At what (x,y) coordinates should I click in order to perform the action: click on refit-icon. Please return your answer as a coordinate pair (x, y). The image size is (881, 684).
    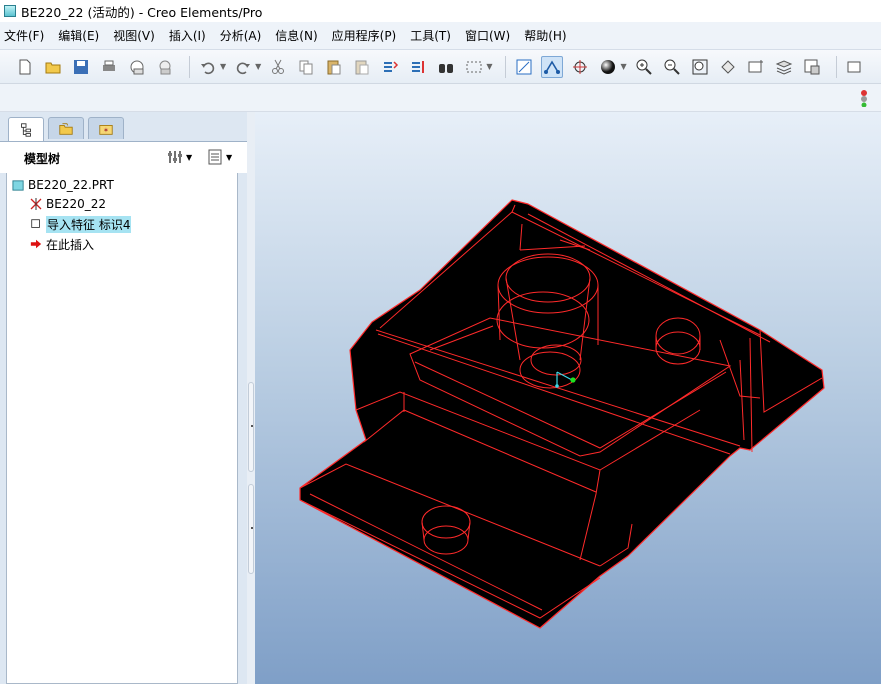
    Looking at the image, I should click on (700, 66).